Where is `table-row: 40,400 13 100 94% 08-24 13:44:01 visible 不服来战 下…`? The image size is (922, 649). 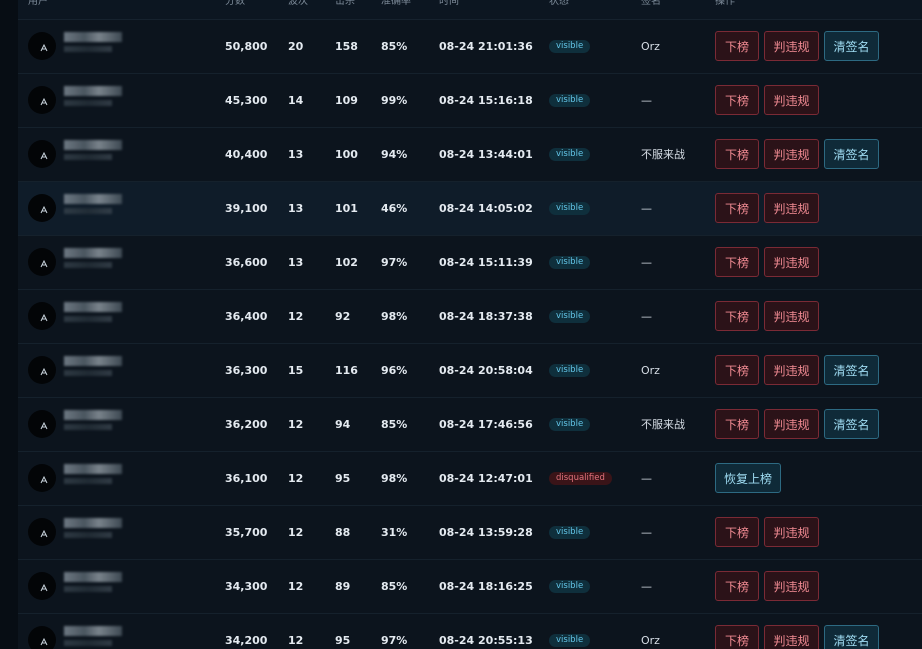
table-row: 40,400 13 100 94% 08-24 13:44:01 visible 不服来战 下… is located at coordinates (470, 155).